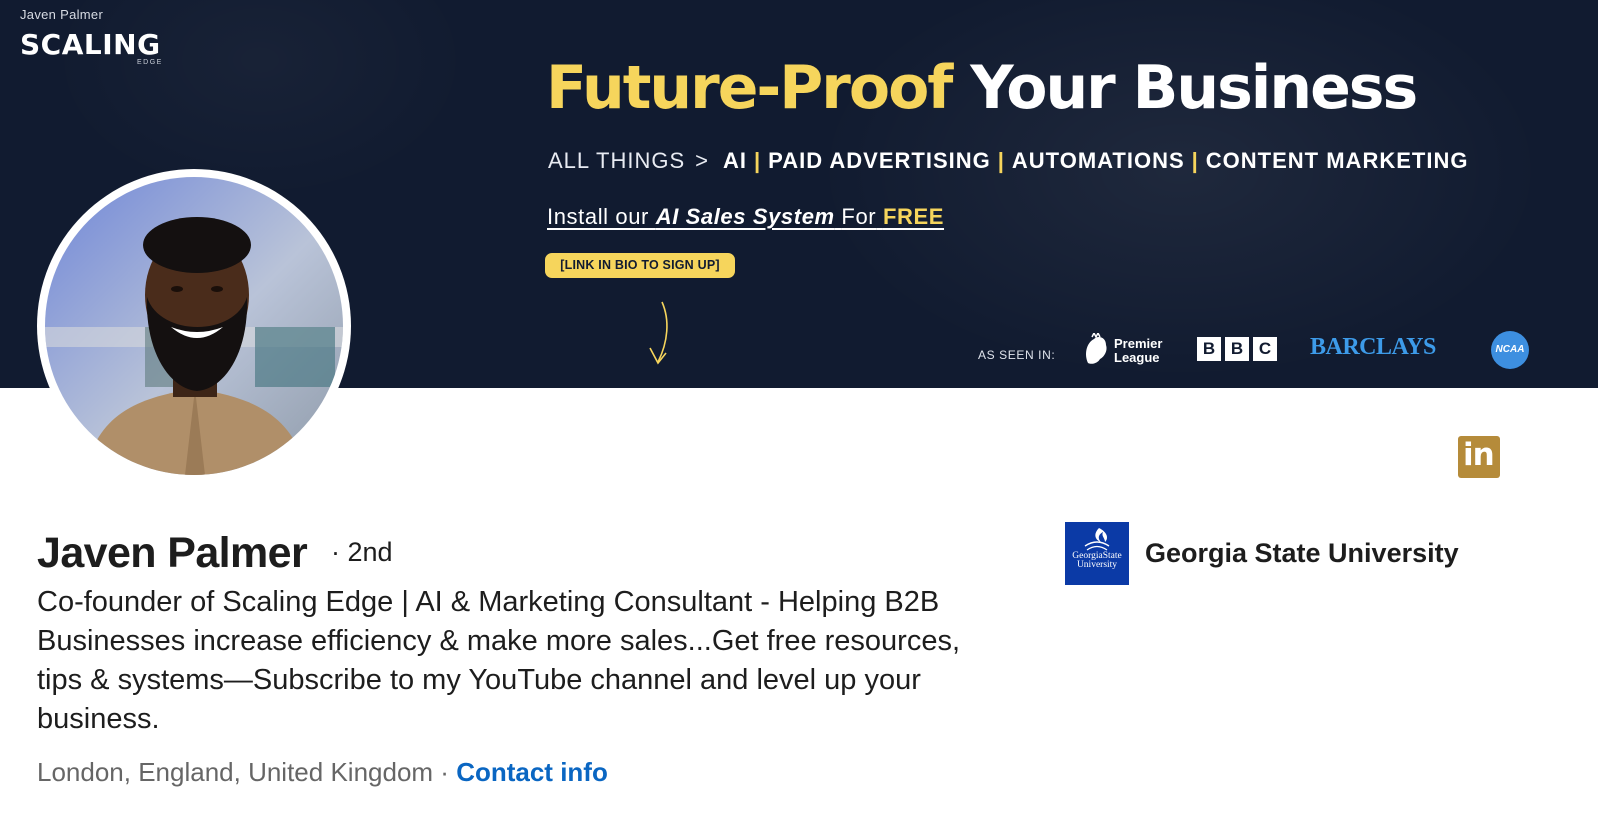 The width and height of the screenshot is (1598, 820). I want to click on profile-avatar, so click(194, 326).